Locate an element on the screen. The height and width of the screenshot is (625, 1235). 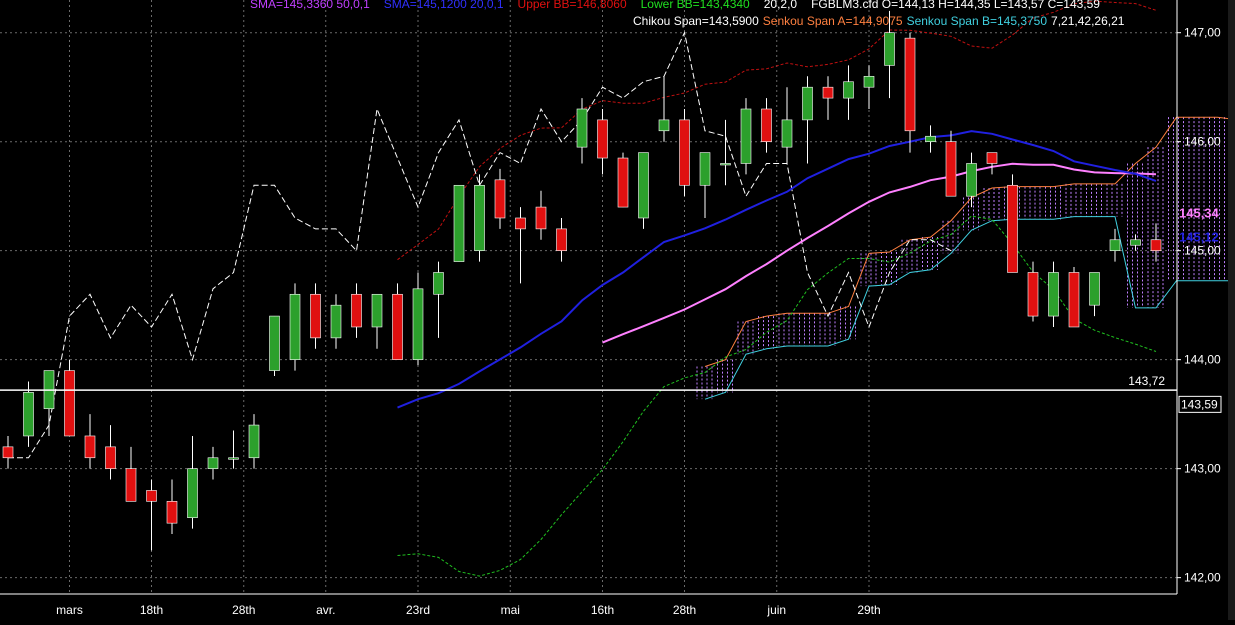
header-item: 20,2,0 is located at coordinates (781, 5).